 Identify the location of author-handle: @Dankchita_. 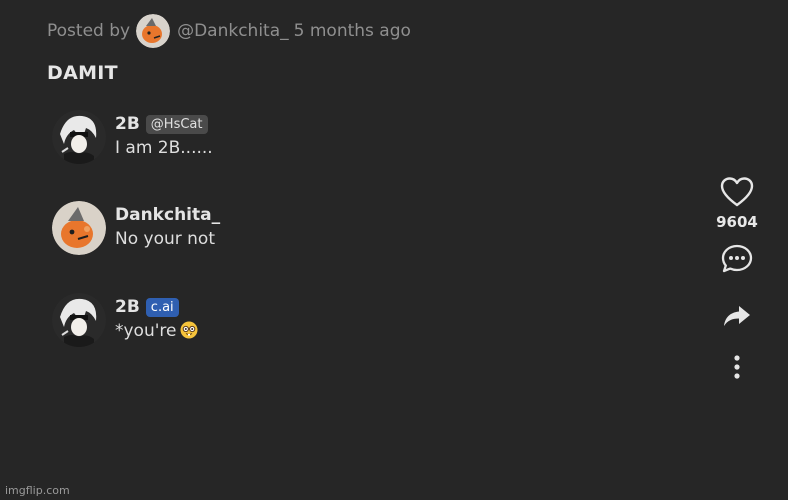
(233, 31).